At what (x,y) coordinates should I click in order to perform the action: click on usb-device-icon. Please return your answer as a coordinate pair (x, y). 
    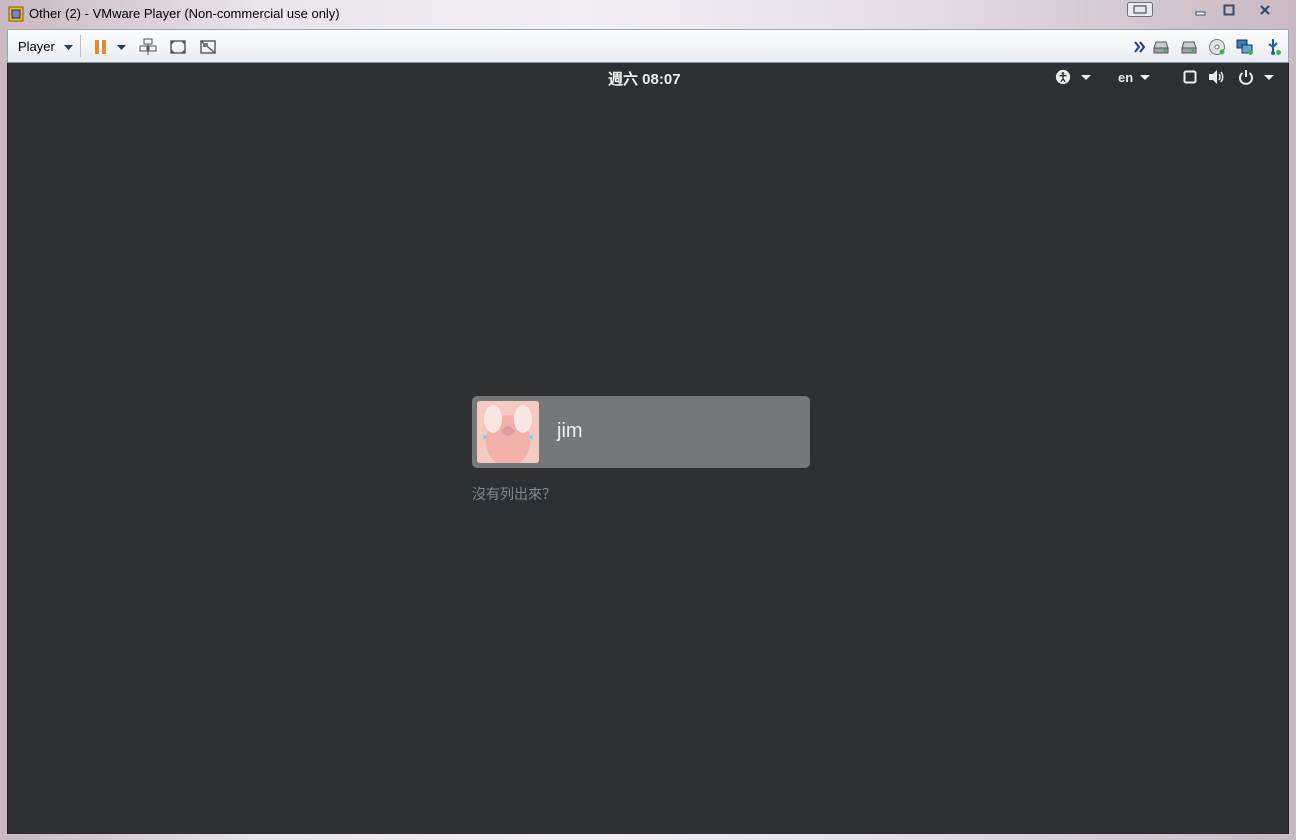
    Looking at the image, I should click on (1273, 47).